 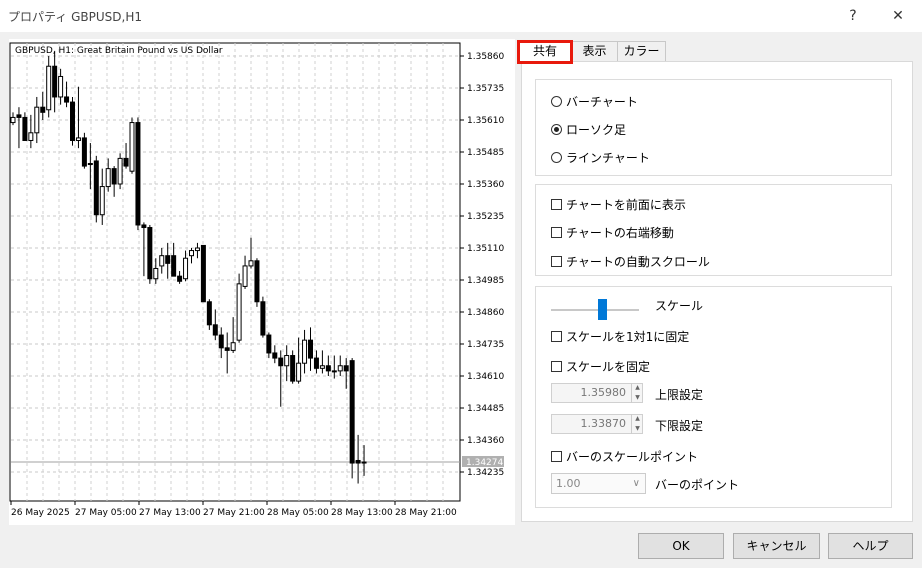 What do you see at coordinates (485, 249) in the screenshot?
I see `price-label: 1.35110` at bounding box center [485, 249].